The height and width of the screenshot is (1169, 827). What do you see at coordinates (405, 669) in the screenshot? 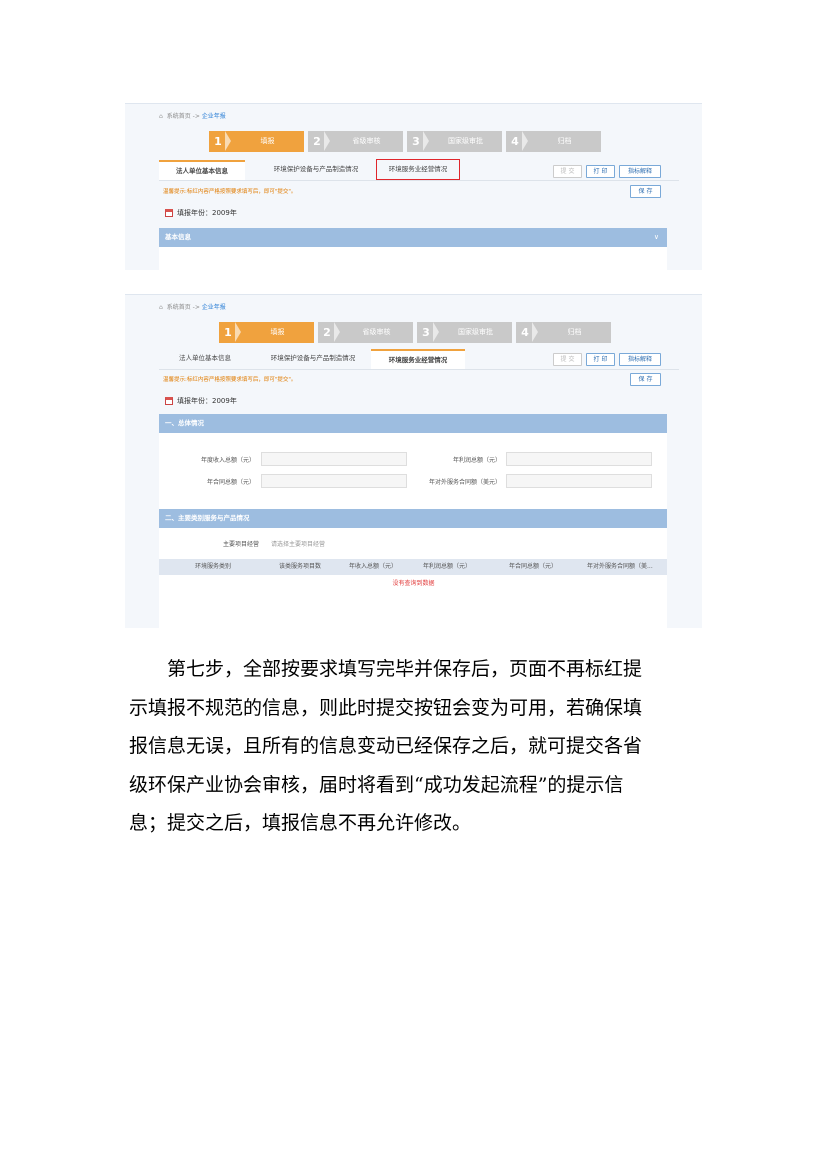
I see `paragraph-line: 第七步，全部按要求填写完毕并保存后，页面不再标红提` at bounding box center [405, 669].